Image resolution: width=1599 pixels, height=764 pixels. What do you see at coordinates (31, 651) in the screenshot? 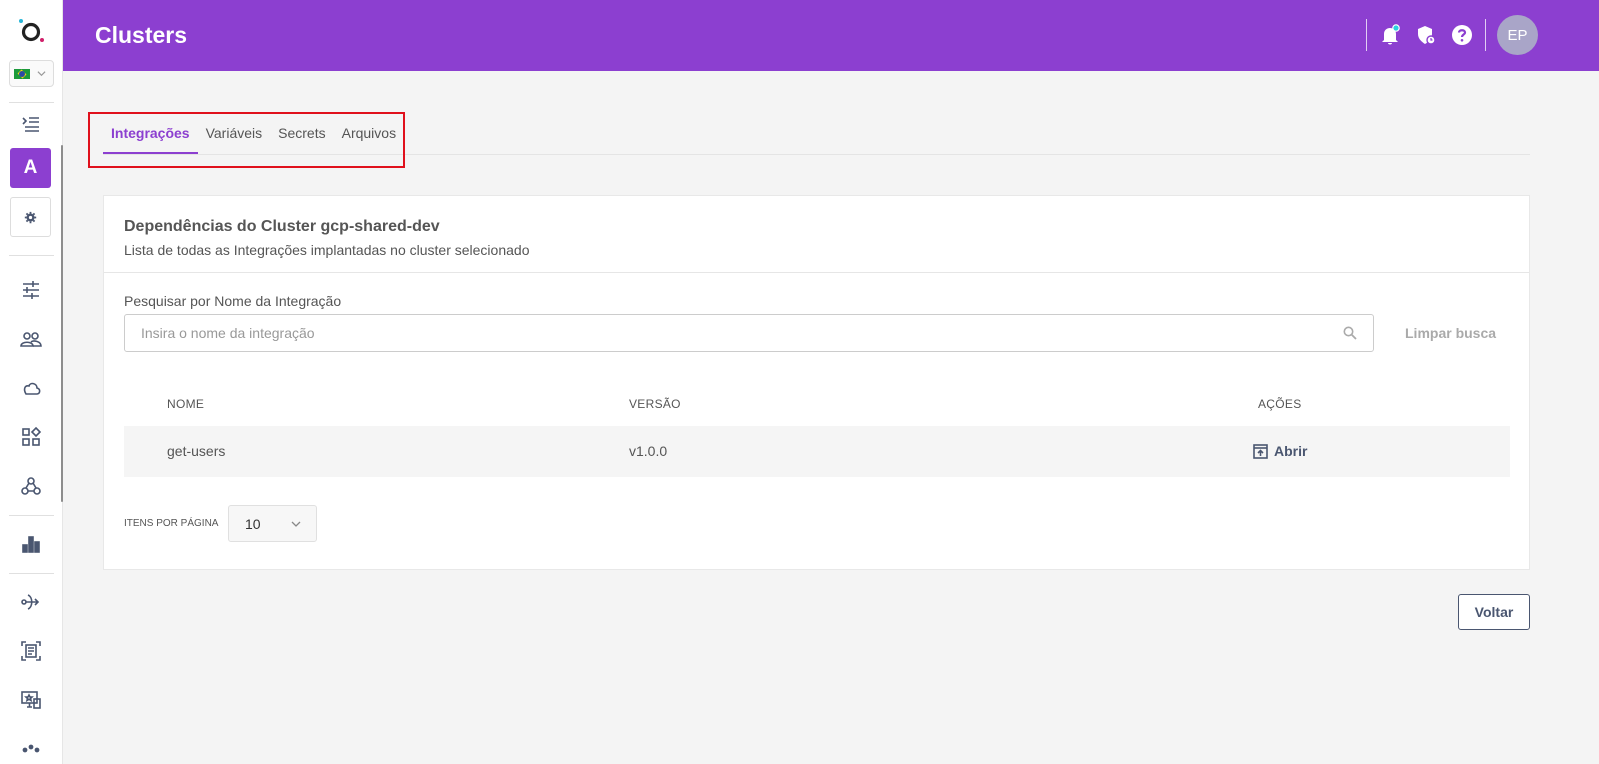
I see `document-scan-icon` at bounding box center [31, 651].